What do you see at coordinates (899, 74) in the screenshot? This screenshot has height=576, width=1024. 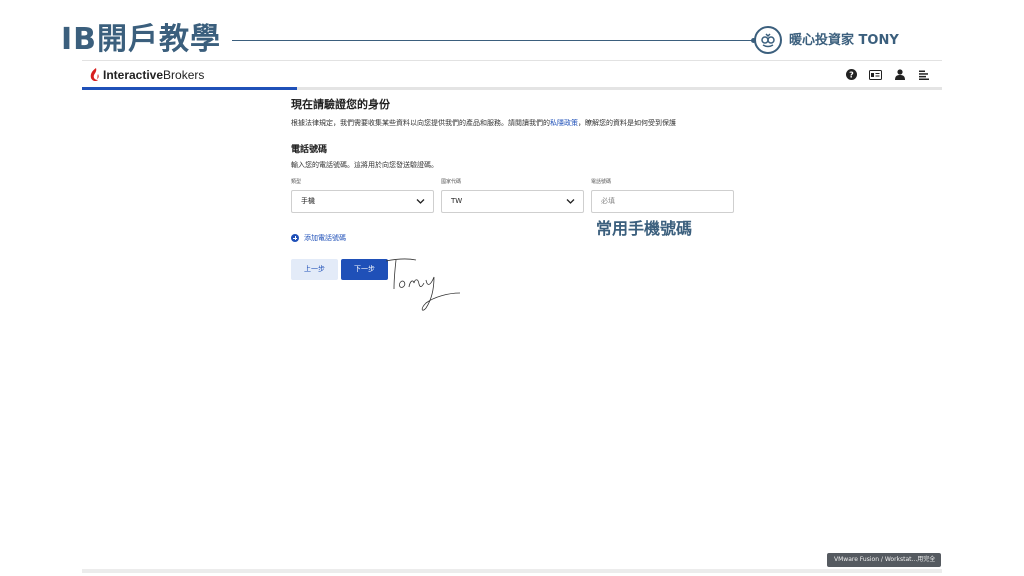 I see `user-icon` at bounding box center [899, 74].